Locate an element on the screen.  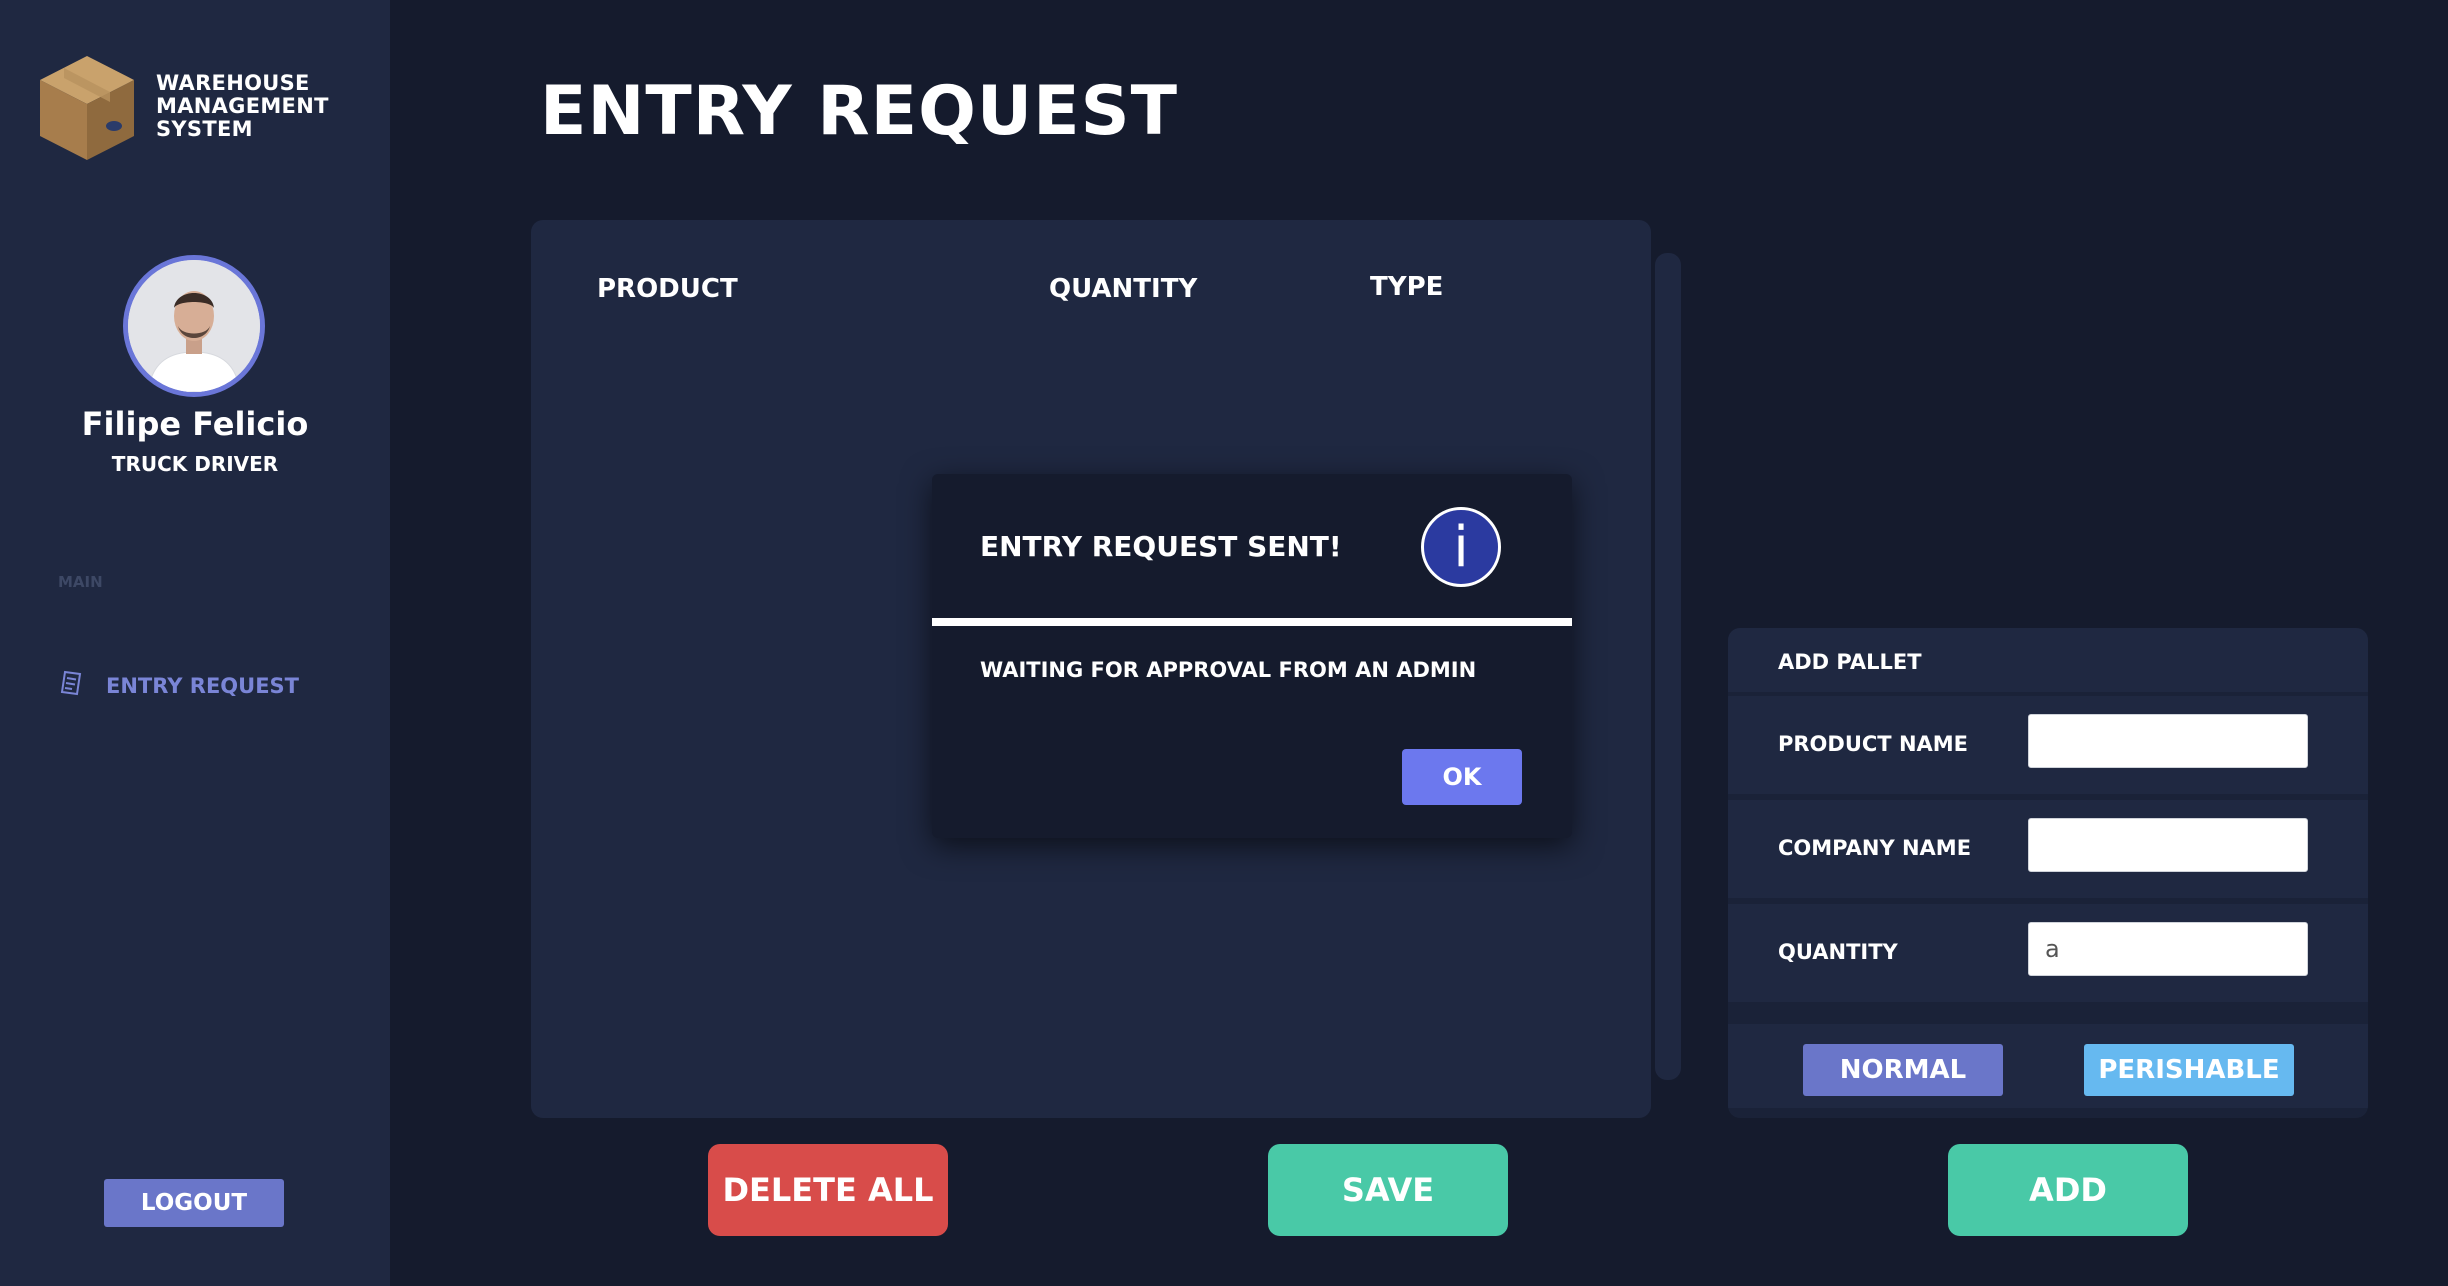
dialog-message: WAITING FOR APPROVAL FROM AN ADMIN is located at coordinates (1228, 670).